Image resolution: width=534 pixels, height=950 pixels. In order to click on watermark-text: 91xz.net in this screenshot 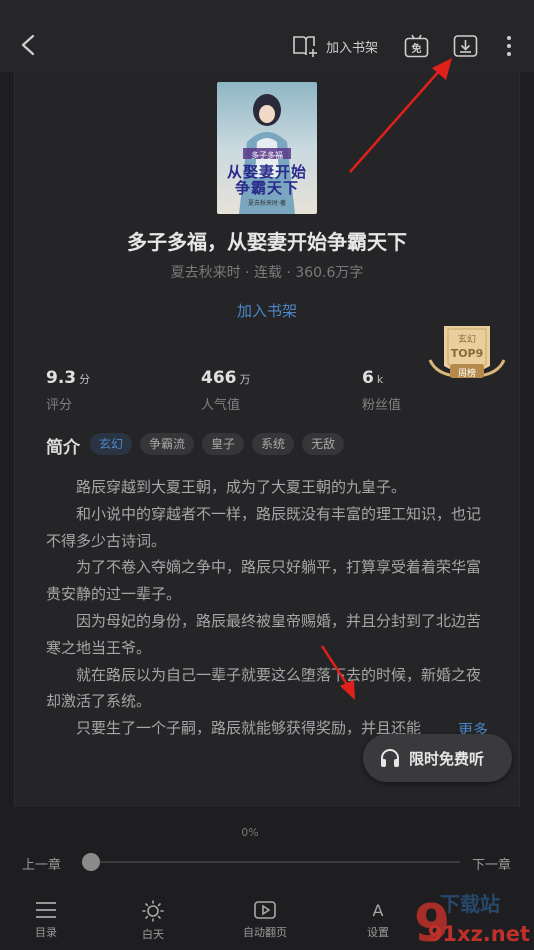, I will do `click(478, 934)`.